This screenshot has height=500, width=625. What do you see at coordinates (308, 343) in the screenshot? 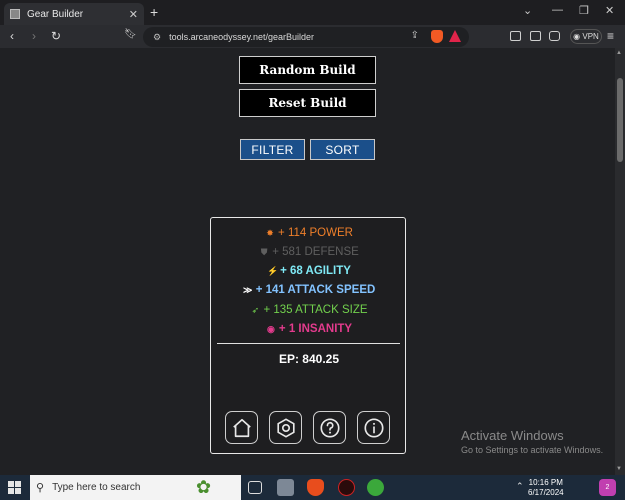
I see `stats-divider` at bounding box center [308, 343].